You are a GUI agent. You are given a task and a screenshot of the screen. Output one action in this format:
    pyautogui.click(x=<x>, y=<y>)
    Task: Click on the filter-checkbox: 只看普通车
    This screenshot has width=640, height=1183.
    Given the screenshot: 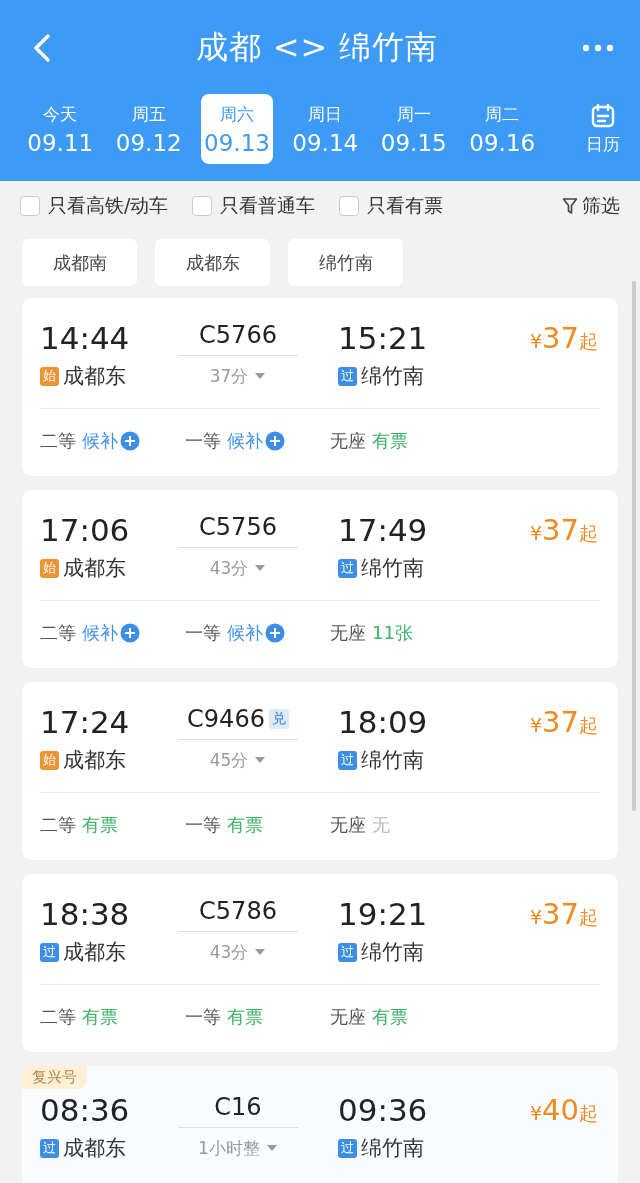 What is the action you would take?
    pyautogui.click(x=254, y=206)
    